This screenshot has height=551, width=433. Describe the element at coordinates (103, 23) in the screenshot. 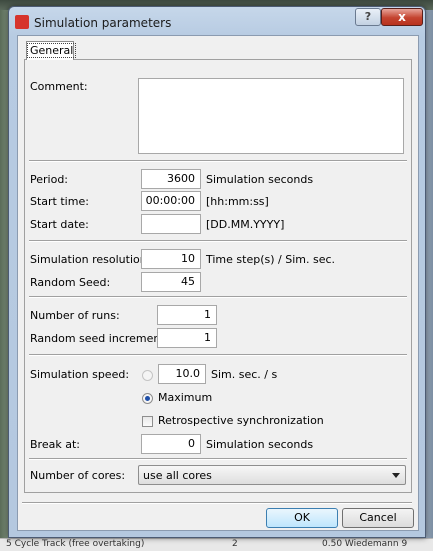

I see `dialog-title: Simulation parameters` at that location.